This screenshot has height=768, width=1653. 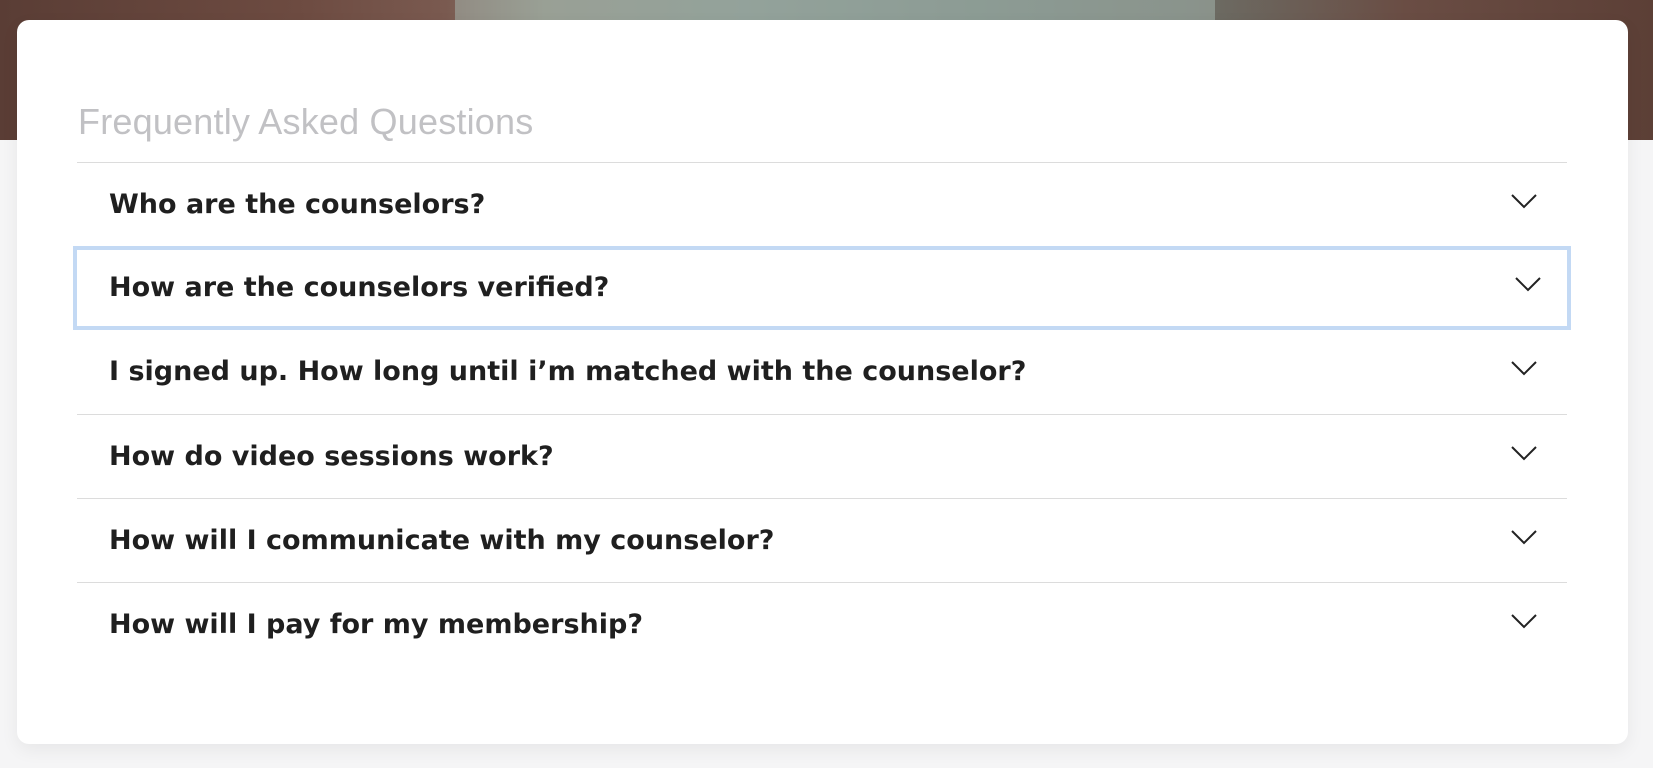 I want to click on faq-item: Who are the counselors?, so click(x=822, y=204).